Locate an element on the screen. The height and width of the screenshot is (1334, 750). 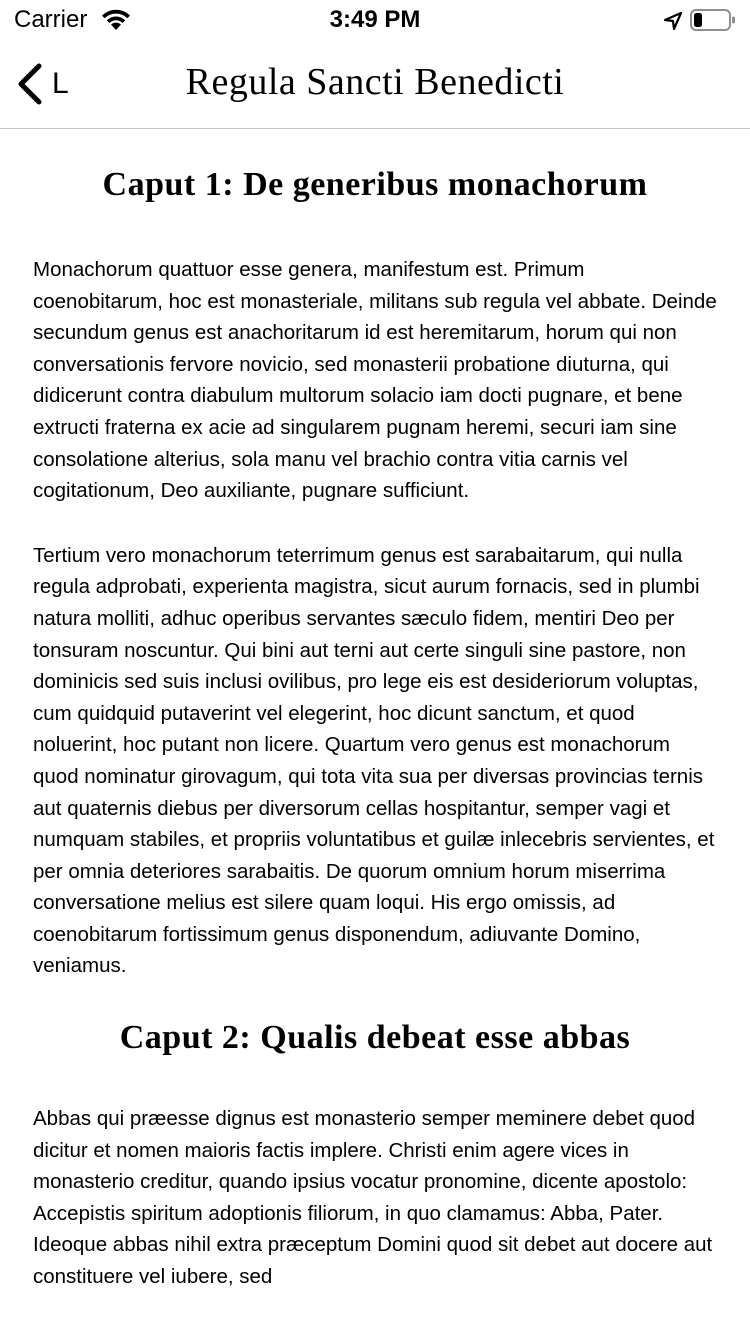
battery-icon is located at coordinates (712, 20).